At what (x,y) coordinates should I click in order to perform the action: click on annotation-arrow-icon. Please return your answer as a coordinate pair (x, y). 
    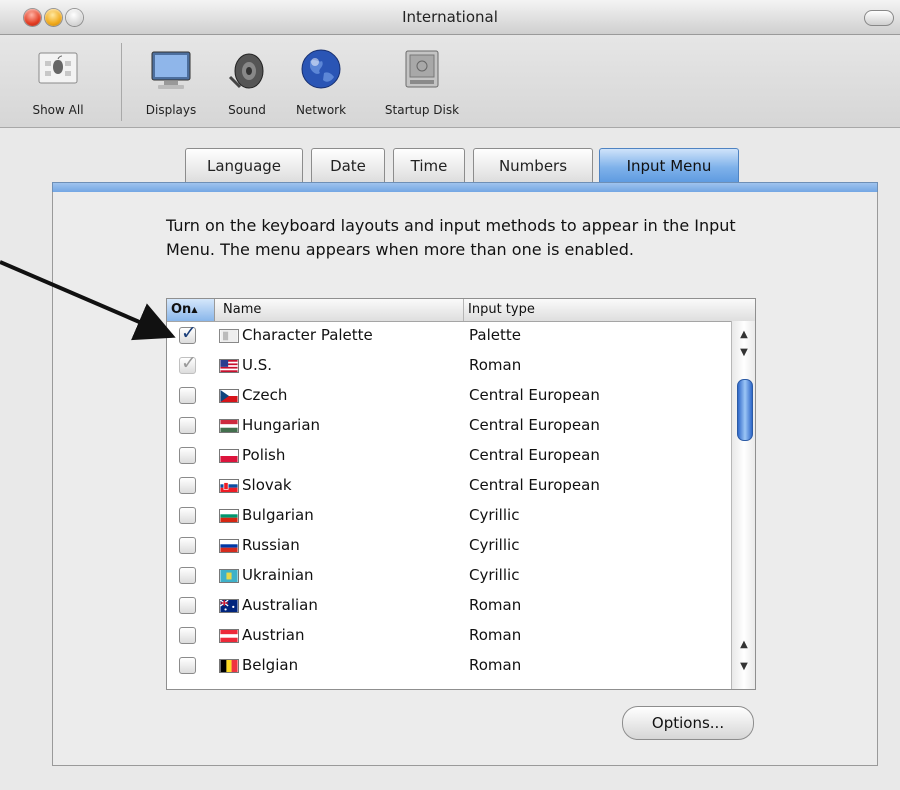
    Looking at the image, I should click on (88, 300).